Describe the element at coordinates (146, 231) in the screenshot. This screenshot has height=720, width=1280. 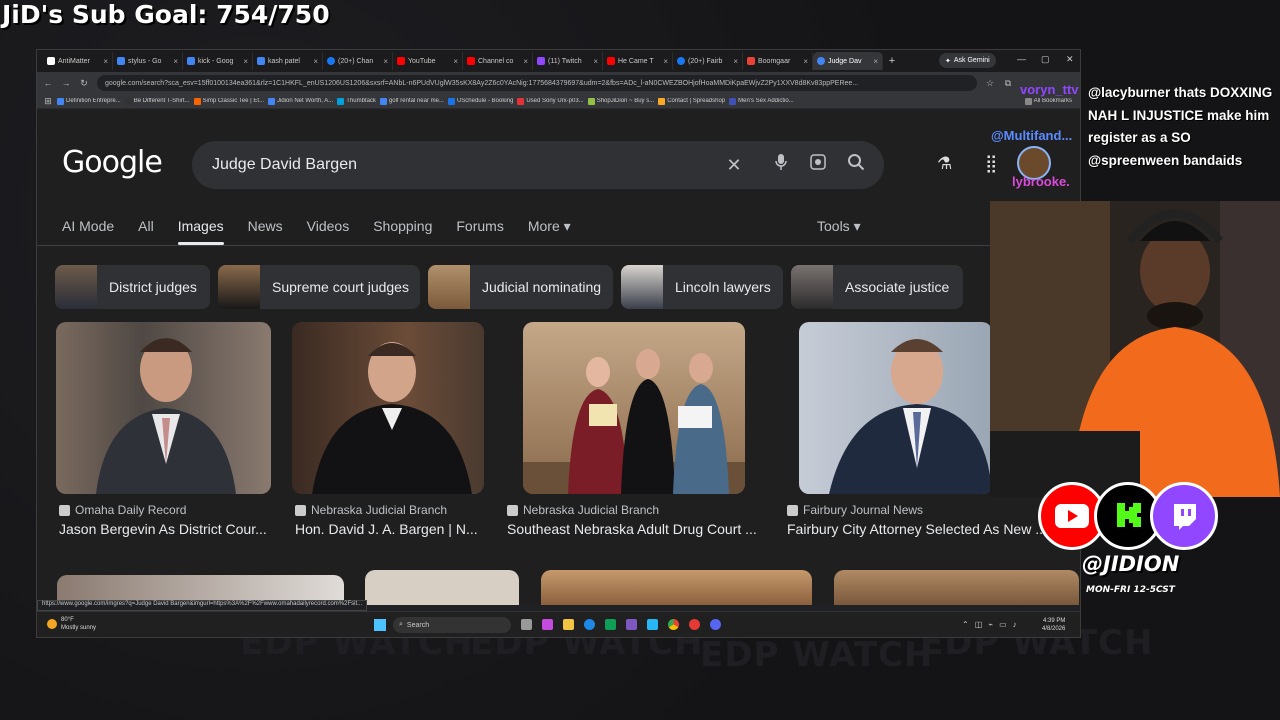
I see `tab-all: All` at that location.